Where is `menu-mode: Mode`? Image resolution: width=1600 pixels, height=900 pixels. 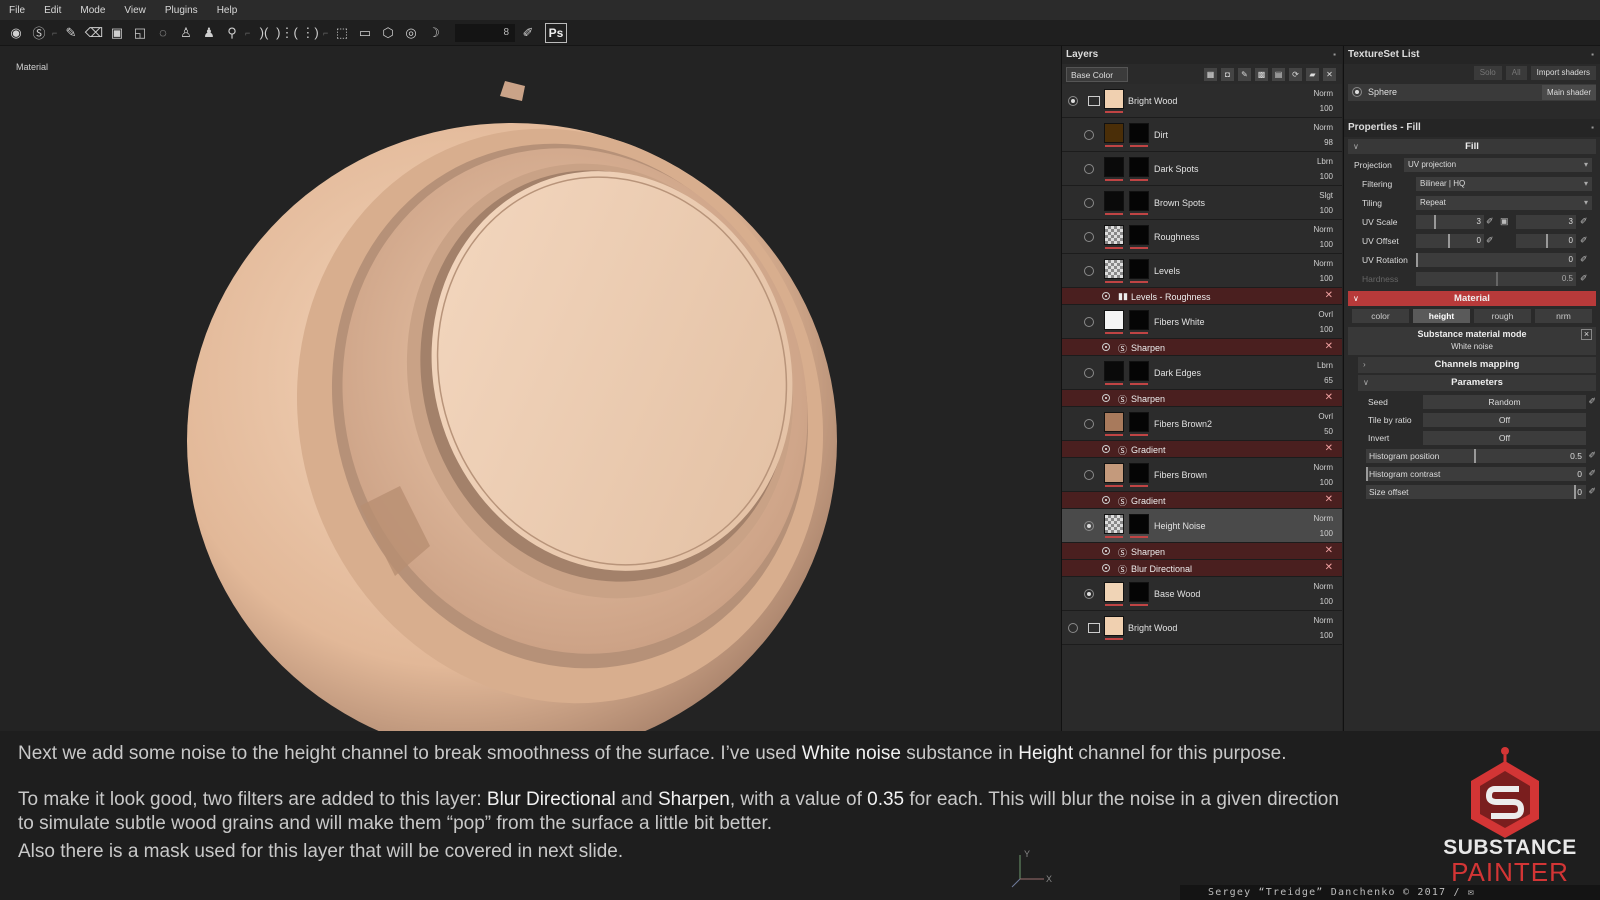 menu-mode: Mode is located at coordinates (93, 10).